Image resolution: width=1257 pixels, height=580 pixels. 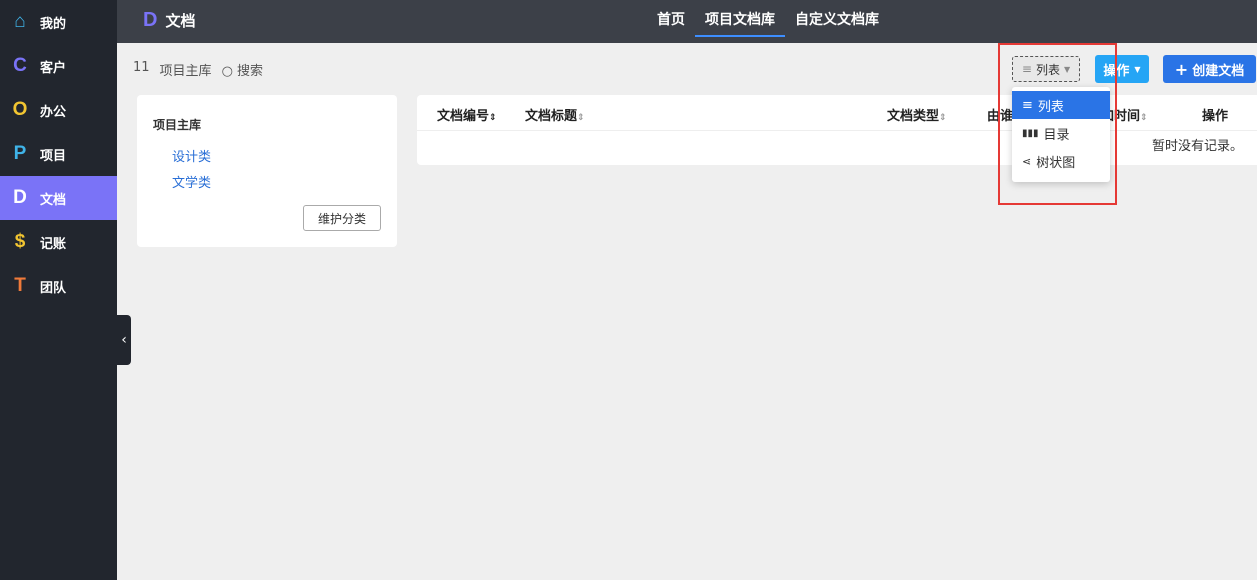 I want to click on sidebar: ⌂ 我的 C 客户 O 办公 P 项目 D 文档 $ 记账 T 团队, so click(x=58, y=290).